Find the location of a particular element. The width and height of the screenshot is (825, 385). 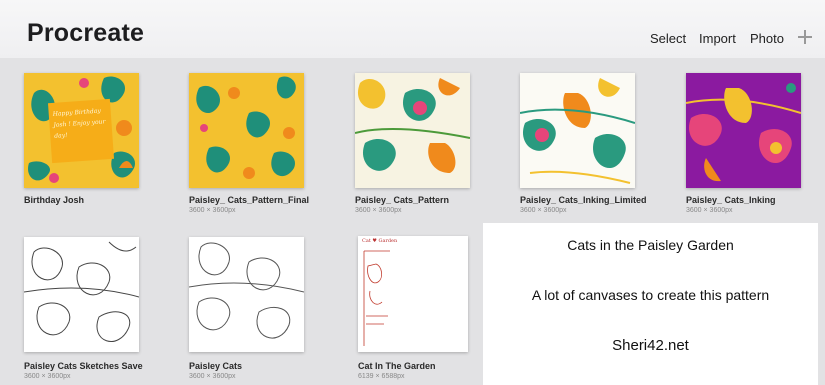

artwork-thumbnail-inking is located at coordinates (743, 130).